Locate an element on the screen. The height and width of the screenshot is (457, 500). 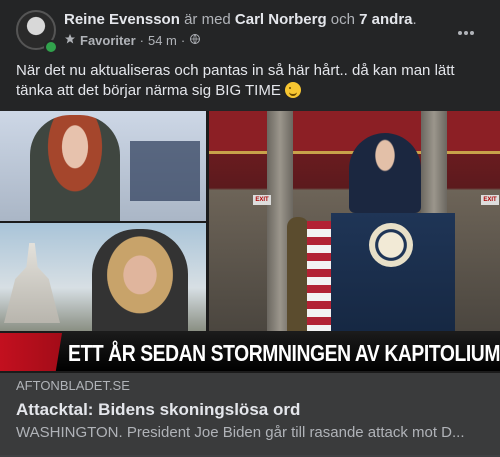
capitol-dome is located at coordinates (32, 283).